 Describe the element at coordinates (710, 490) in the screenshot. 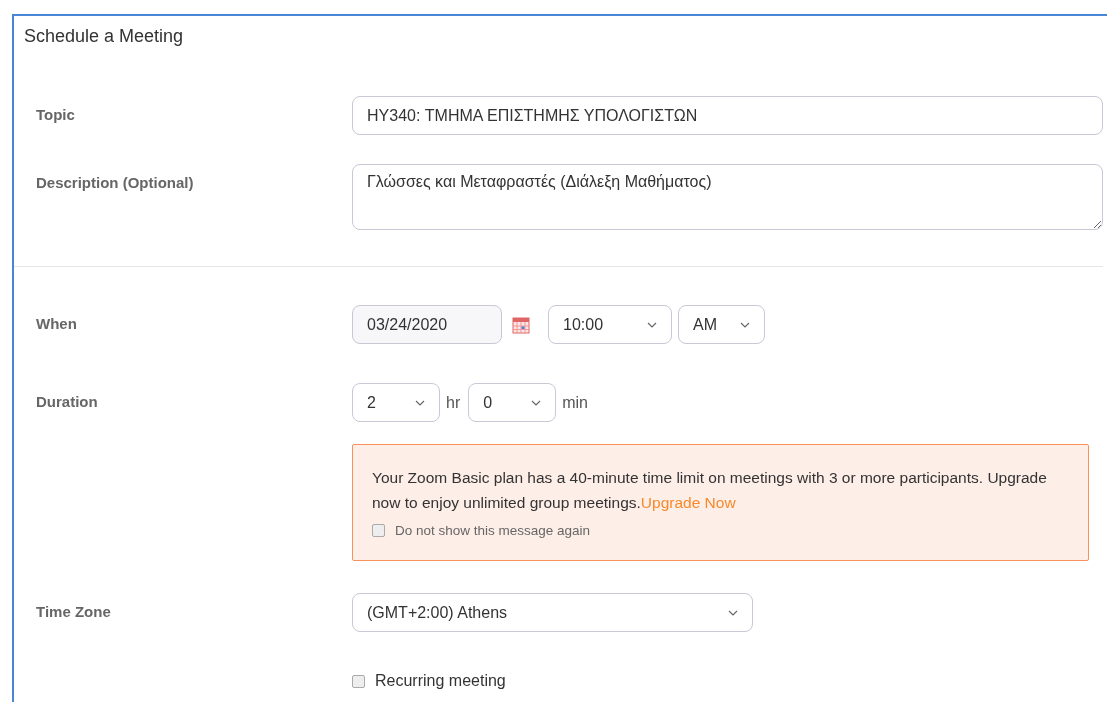

I see `notice-text: Your Zoom Basic plan has a 40-minute time limit on meetings with 3 or more participants. Upgrade now to enjoy unlimited group meetings.Upgrade Now` at that location.